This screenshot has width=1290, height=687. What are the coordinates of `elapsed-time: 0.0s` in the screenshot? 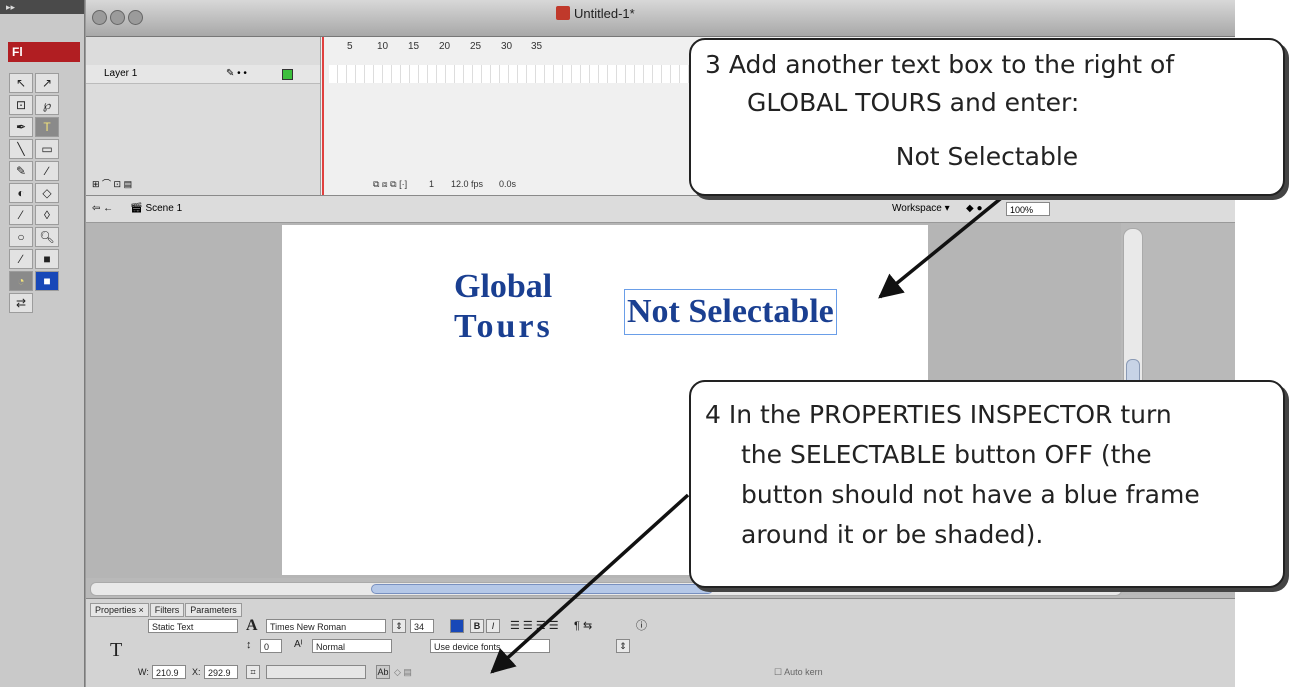 It's located at (508, 184).